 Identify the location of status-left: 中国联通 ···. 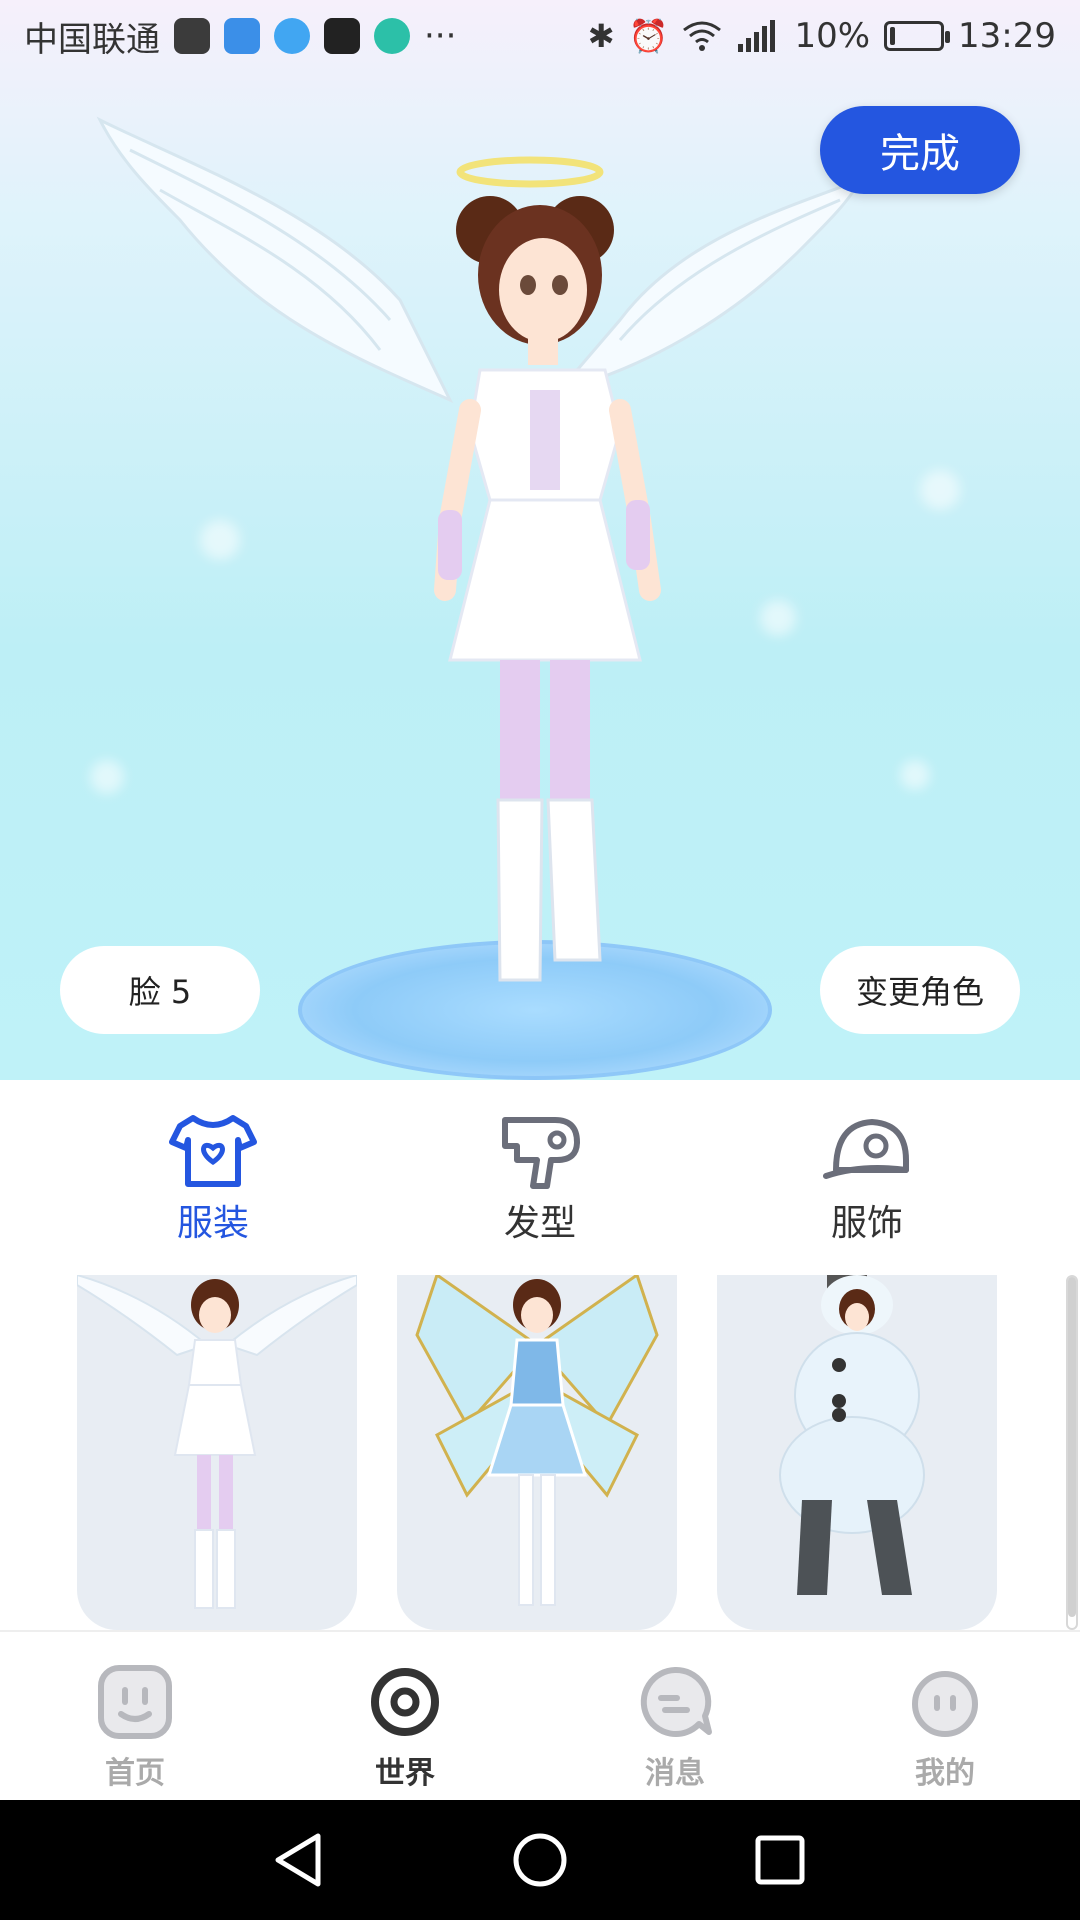
(240, 36).